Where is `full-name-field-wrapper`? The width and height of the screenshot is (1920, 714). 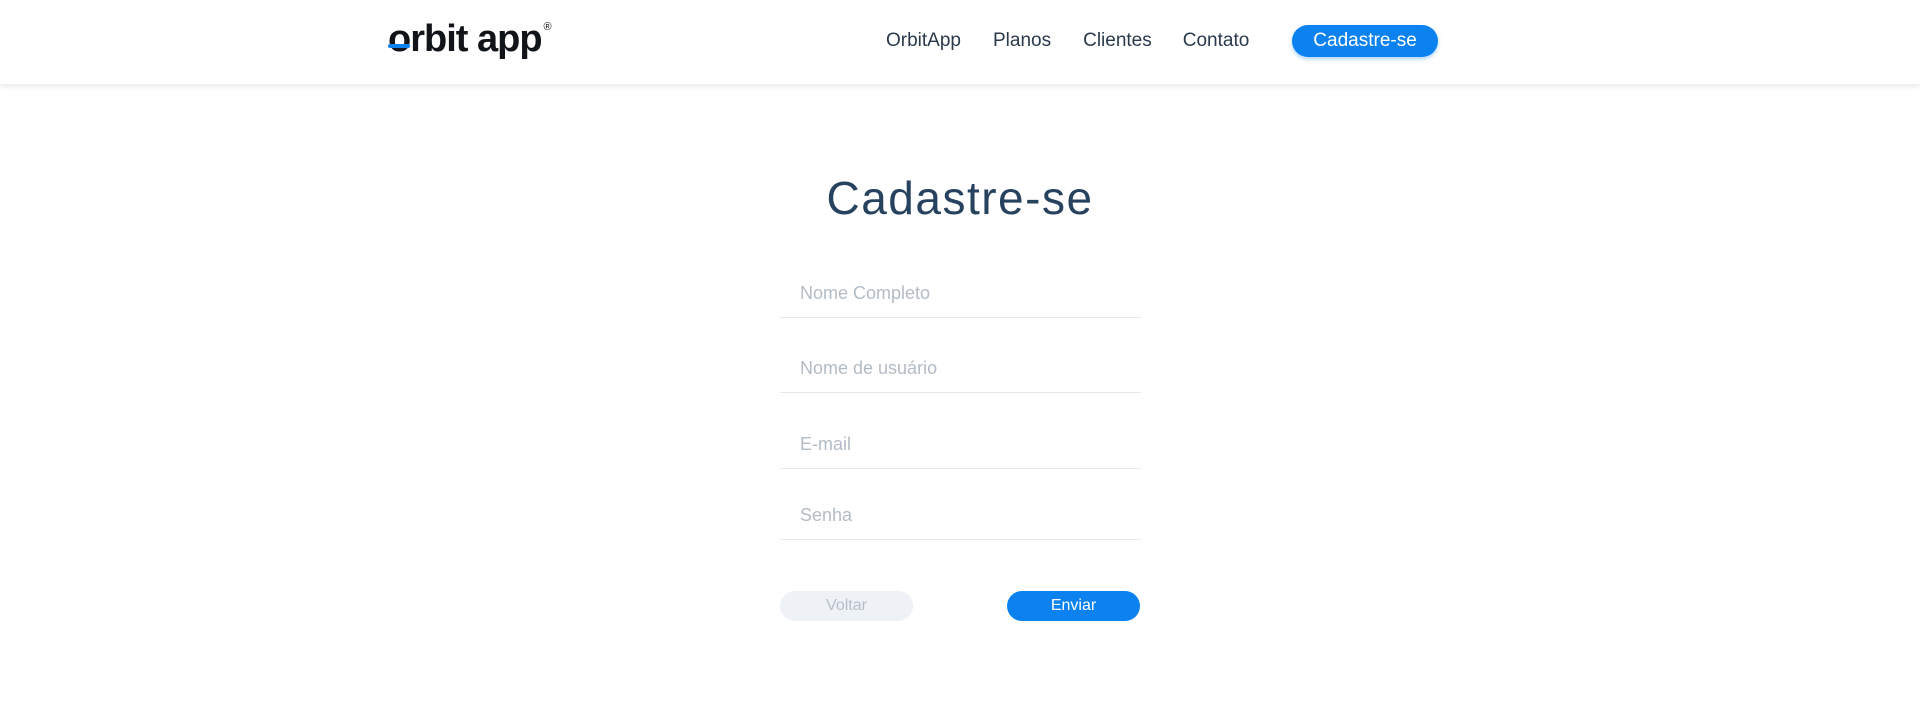 full-name-field-wrapper is located at coordinates (960, 294).